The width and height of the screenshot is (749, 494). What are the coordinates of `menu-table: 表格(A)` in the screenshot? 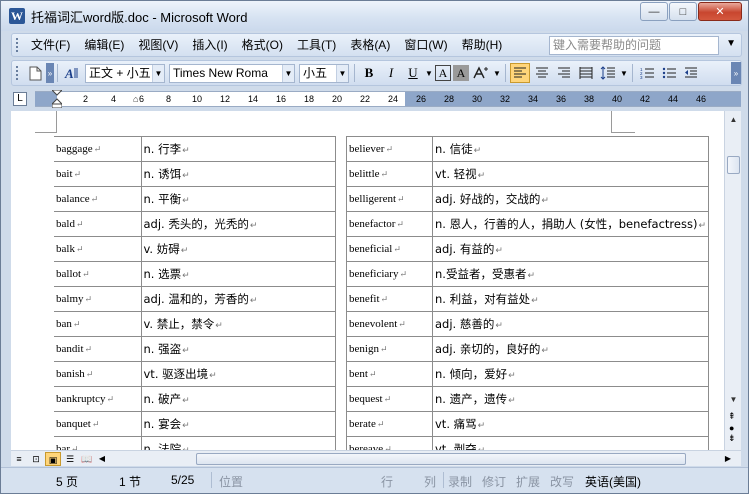 It's located at (370, 45).